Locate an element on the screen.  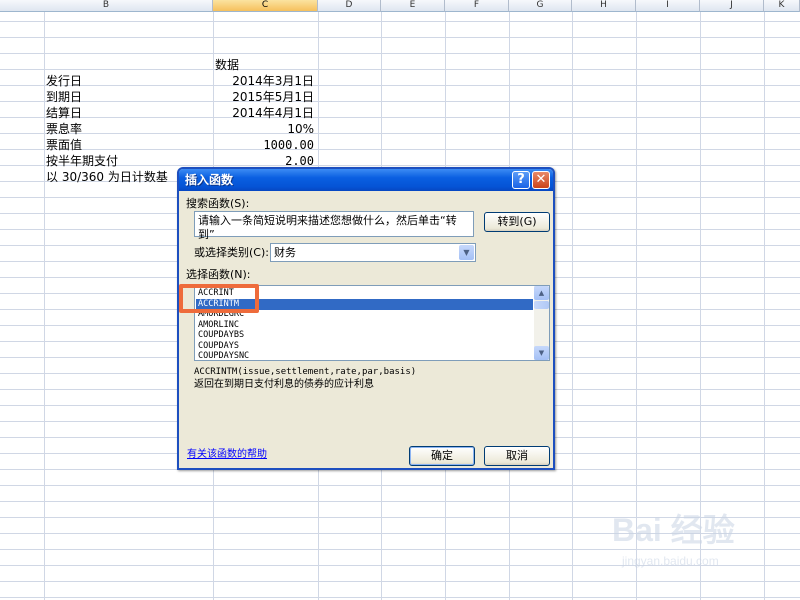
goto-button: 转到(G) is located at coordinates (517, 222).